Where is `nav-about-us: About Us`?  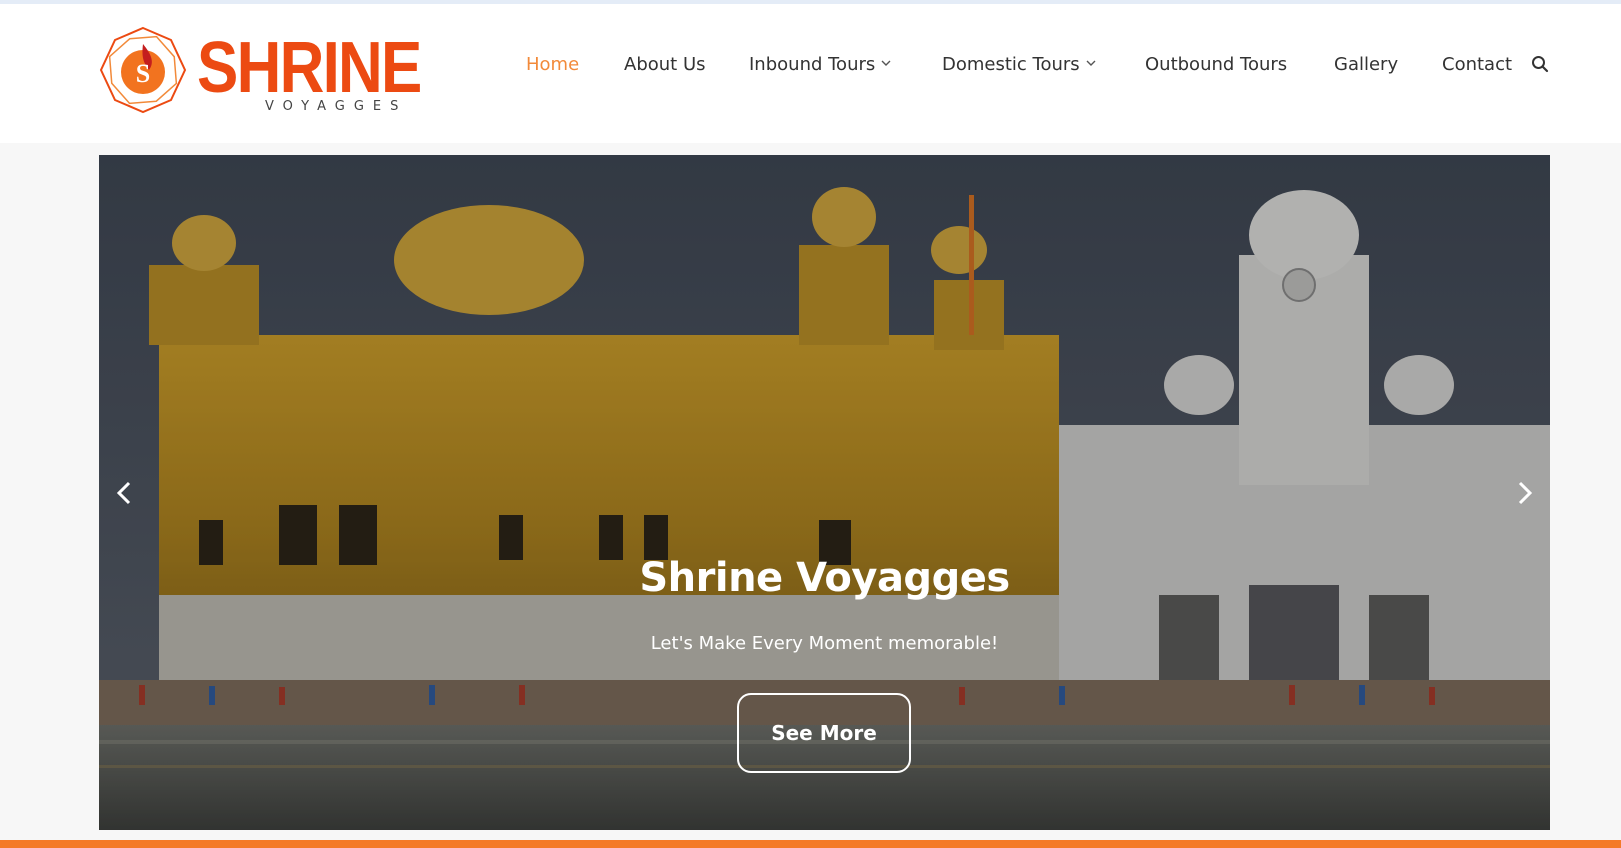
nav-about-us: About Us is located at coordinates (665, 65).